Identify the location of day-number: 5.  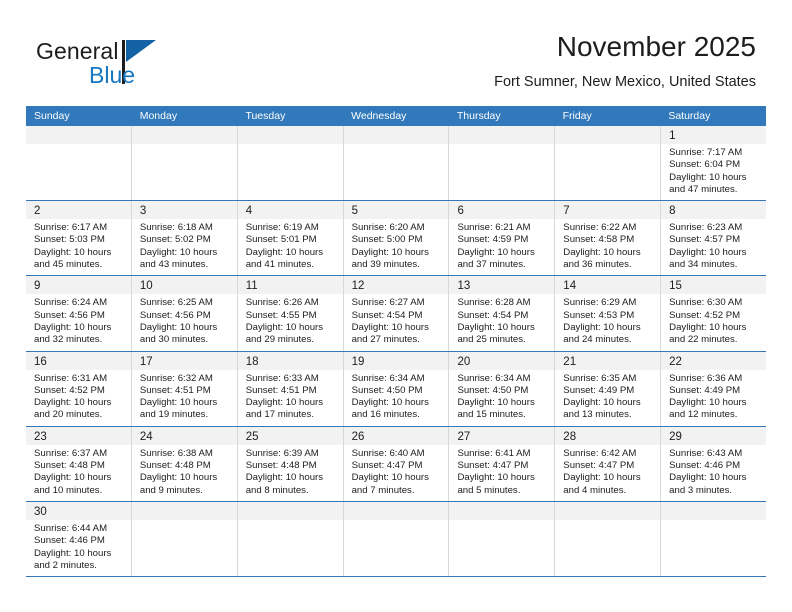
(354, 211).